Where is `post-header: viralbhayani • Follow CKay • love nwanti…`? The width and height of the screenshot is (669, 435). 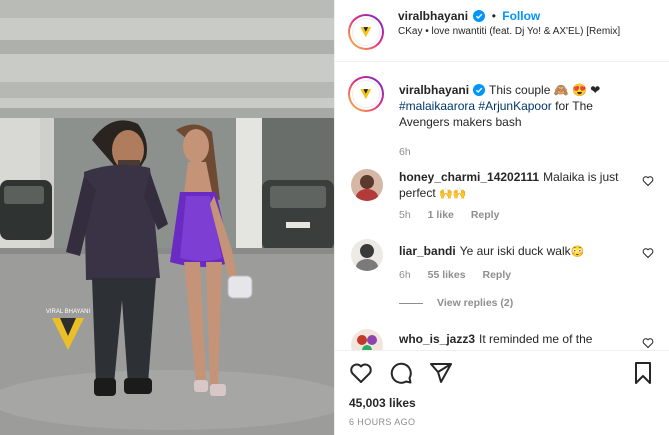 post-header: viralbhayani • Follow CKay • love nwanti… is located at coordinates (502, 31).